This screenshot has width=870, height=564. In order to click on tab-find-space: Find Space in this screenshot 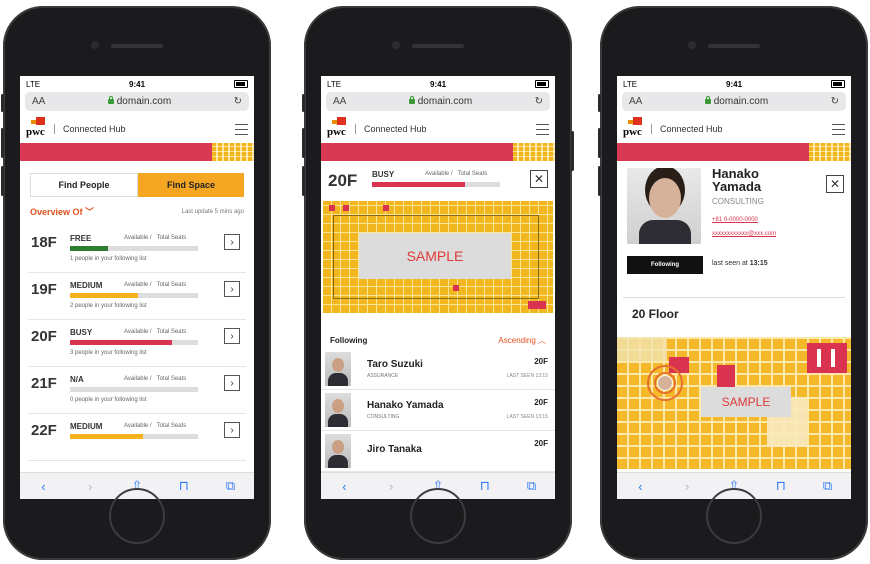, I will do `click(191, 185)`.